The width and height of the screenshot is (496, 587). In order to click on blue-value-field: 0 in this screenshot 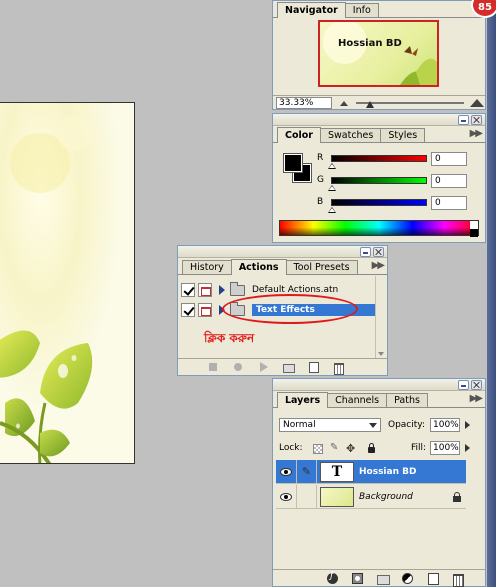, I will do `click(449, 203)`.